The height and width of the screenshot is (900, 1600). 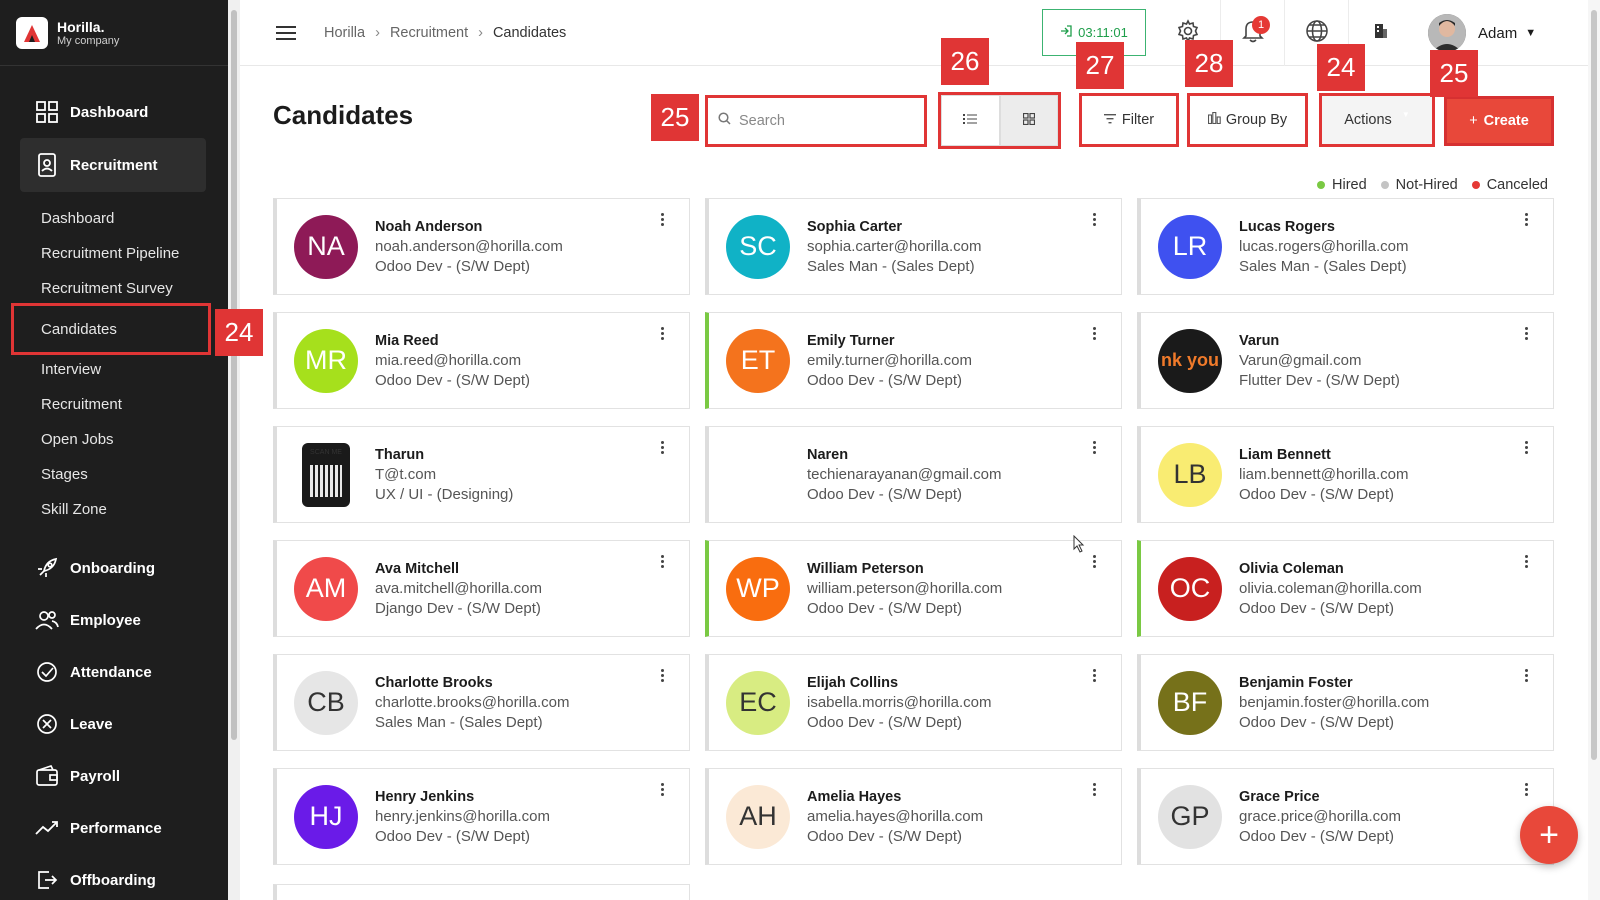 What do you see at coordinates (758, 816) in the screenshot?
I see `avatar: AH` at bounding box center [758, 816].